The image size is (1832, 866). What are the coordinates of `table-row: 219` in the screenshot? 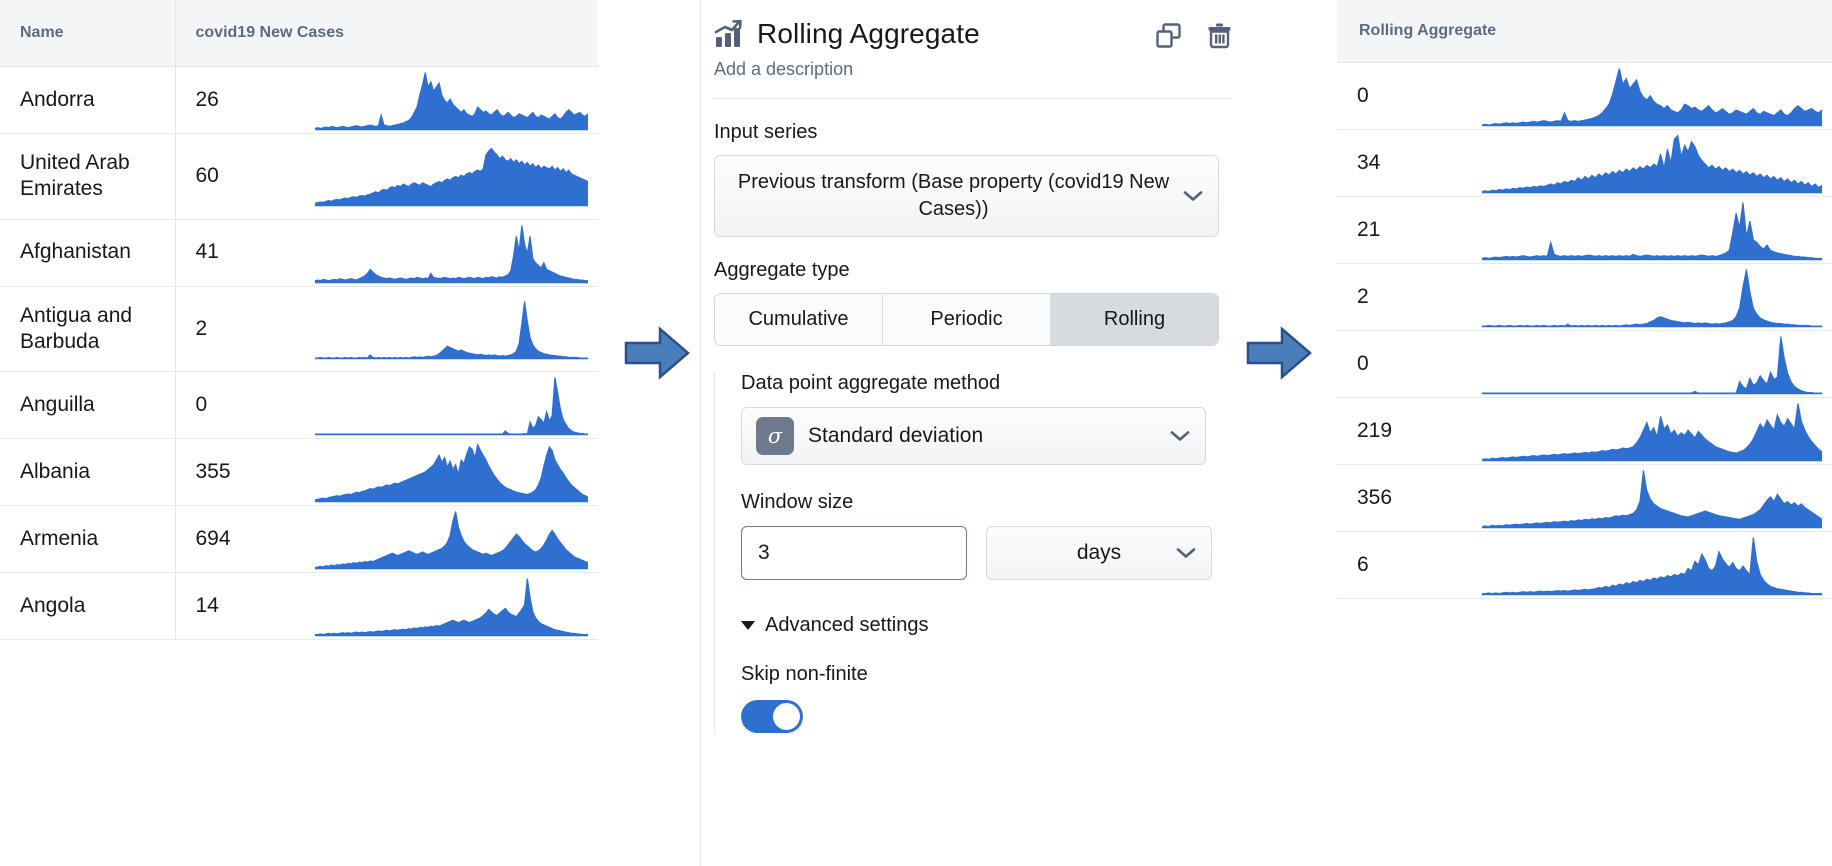 It's located at (1584, 431).